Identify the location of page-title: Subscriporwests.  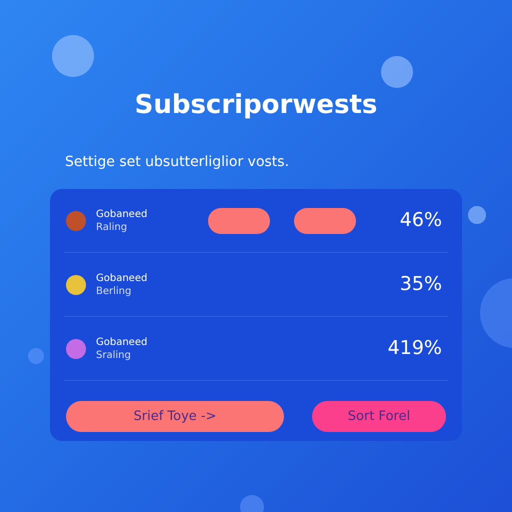
(256, 105).